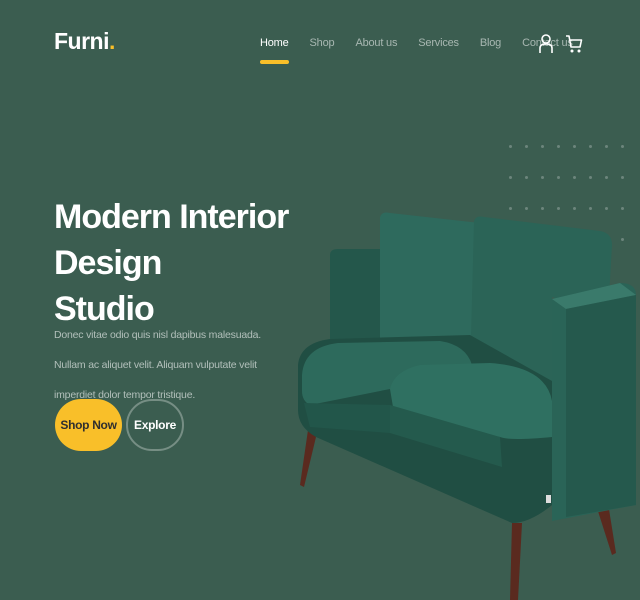 The image size is (640, 600). Describe the element at coordinates (438, 43) in the screenshot. I see `nav-item-services: Services` at that location.